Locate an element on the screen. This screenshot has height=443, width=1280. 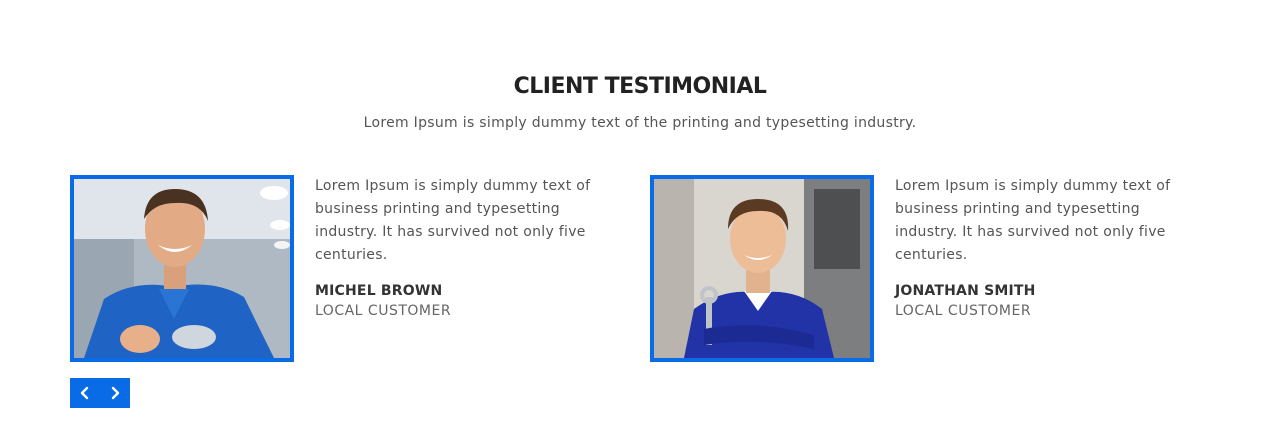
chevron-left-icon is located at coordinates (84, 393).